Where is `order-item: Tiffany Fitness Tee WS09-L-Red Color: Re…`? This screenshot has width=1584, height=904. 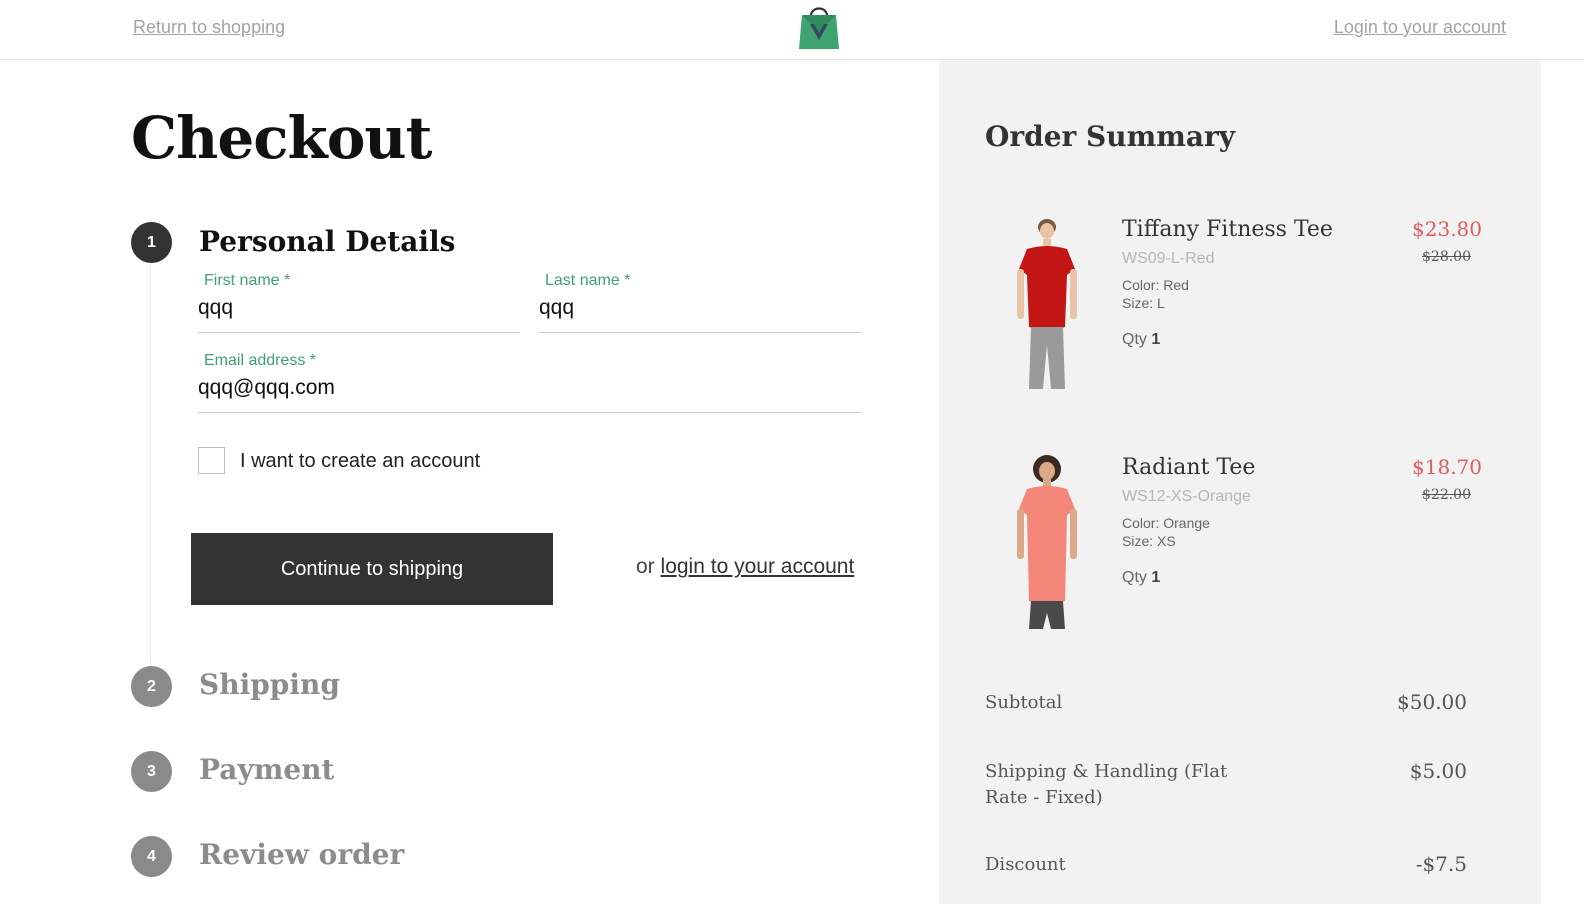
order-item: Tiffany Fitness Tee WS09-L-Red Color: Re… is located at coordinates (1240, 307).